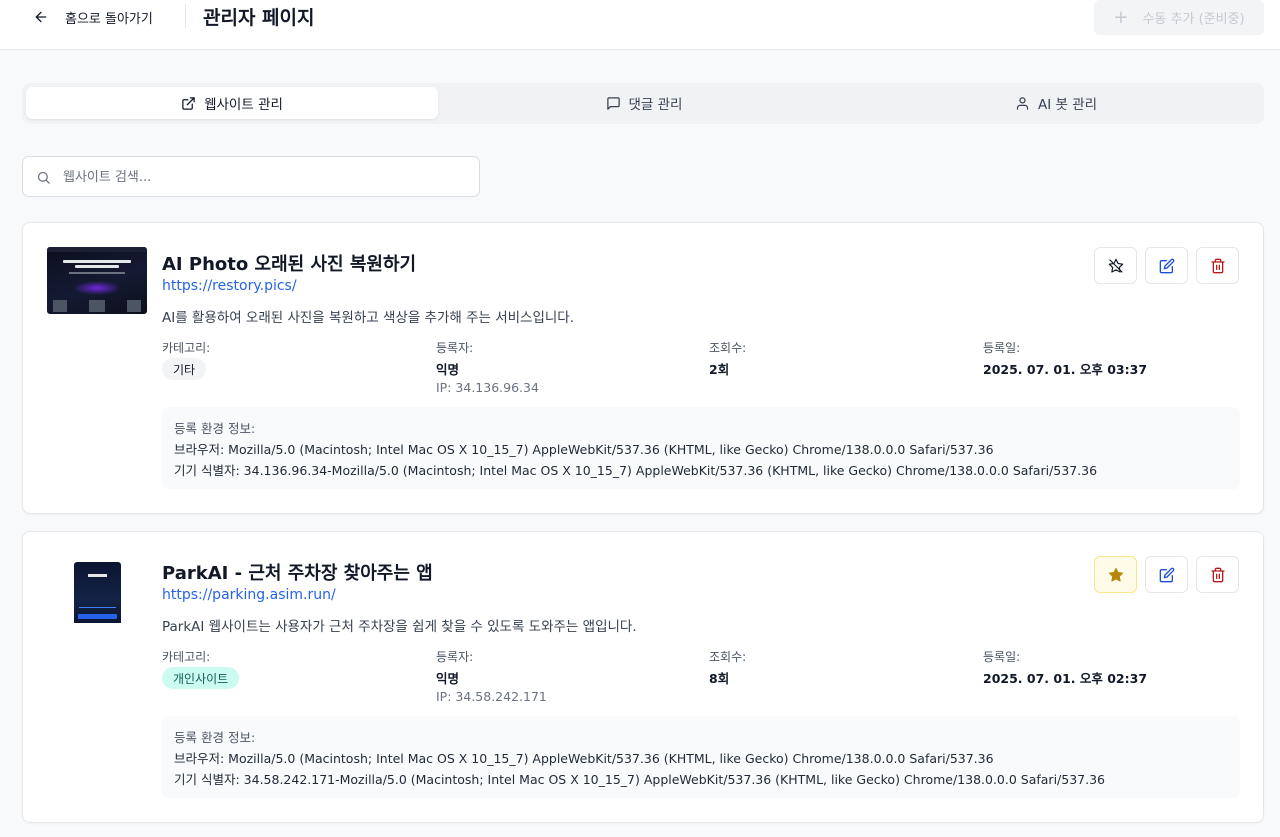 The image size is (1280, 837). What do you see at coordinates (41, 17) in the screenshot?
I see `arrow-left-icon` at bounding box center [41, 17].